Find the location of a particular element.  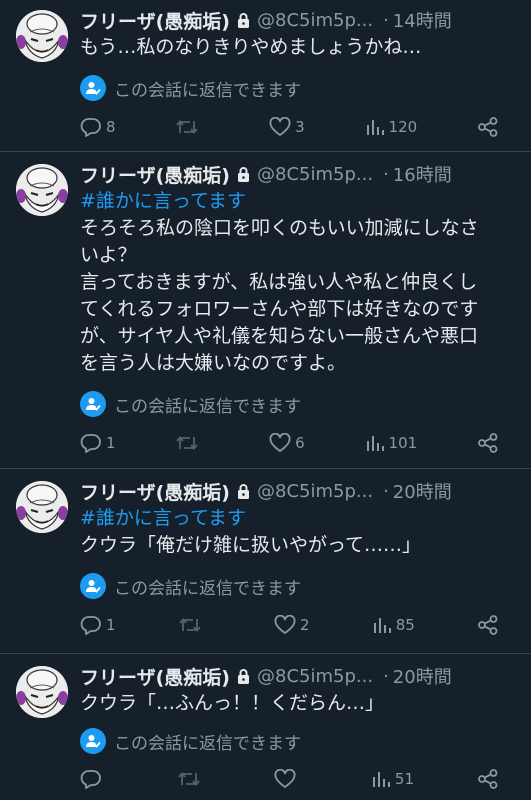

like-button is located at coordinates (291, 779).